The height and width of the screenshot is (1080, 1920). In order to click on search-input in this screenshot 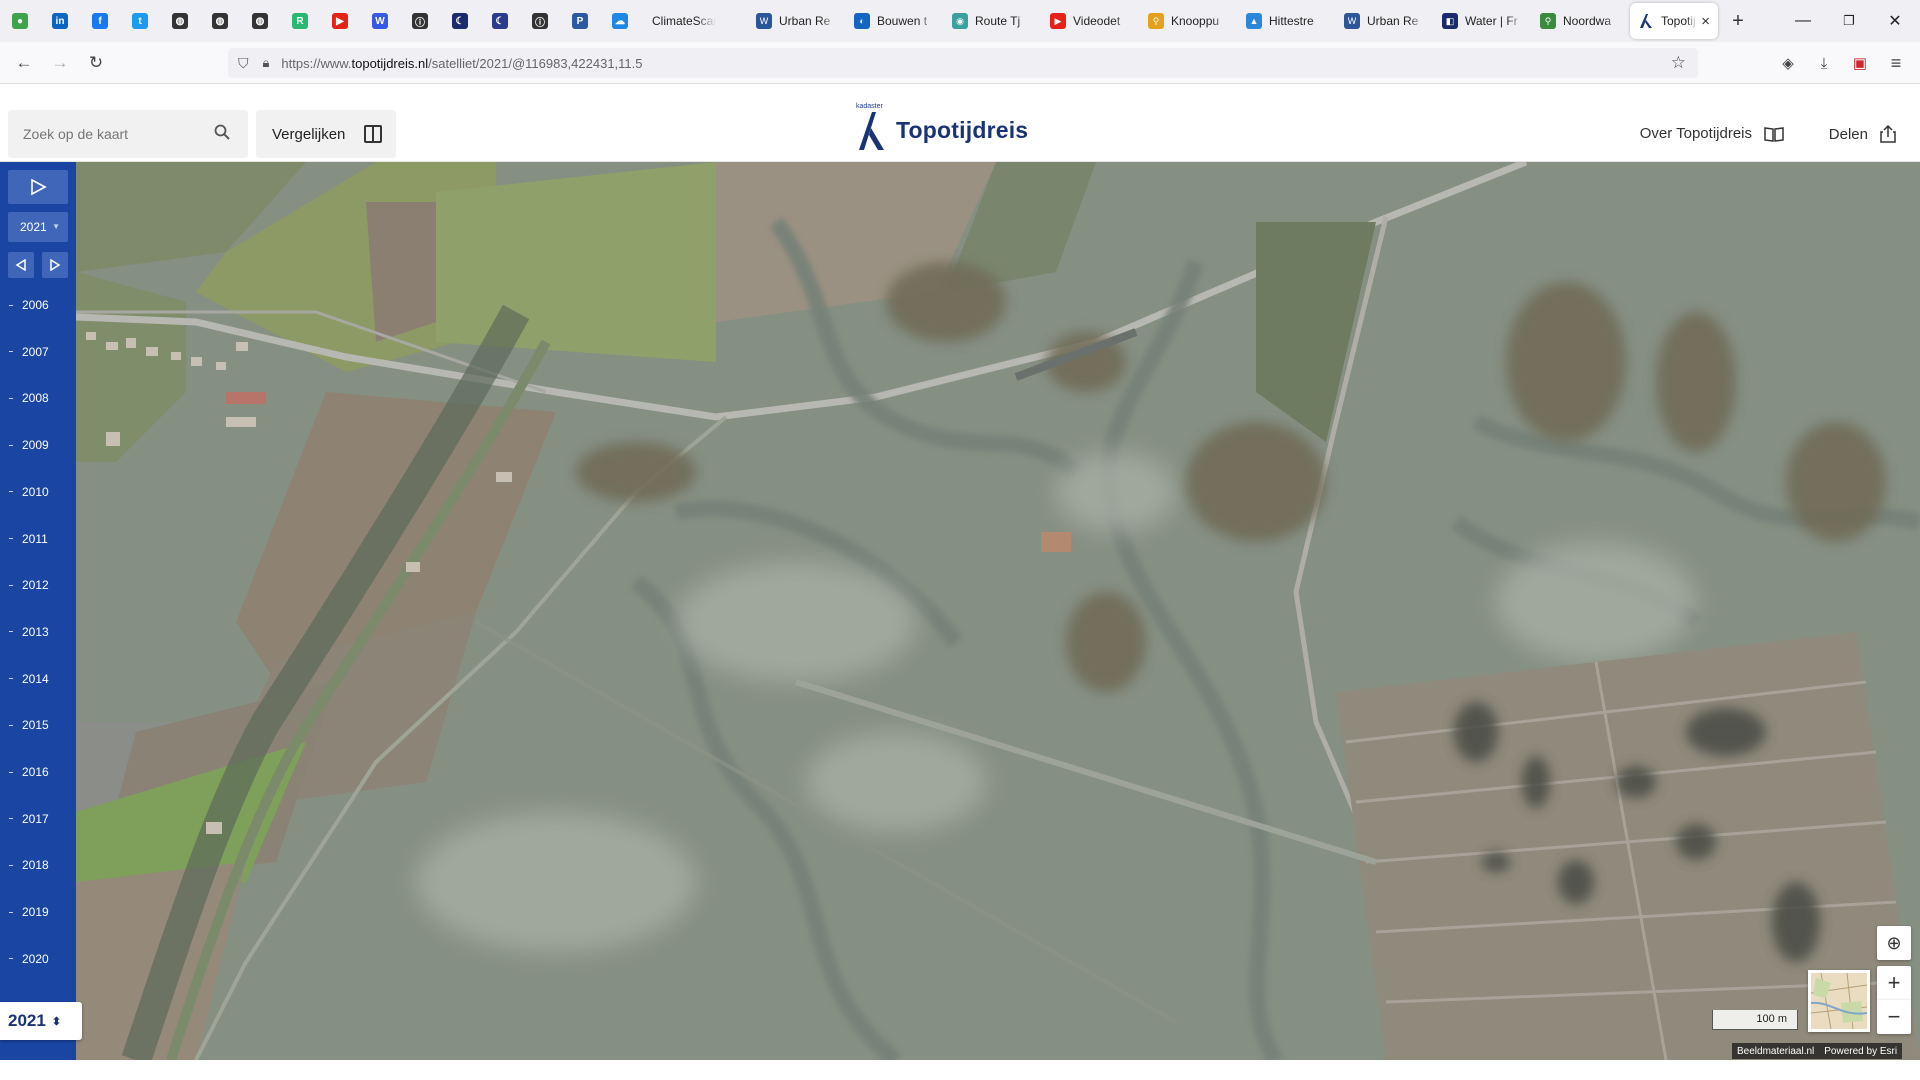, I will do `click(111, 134)`.